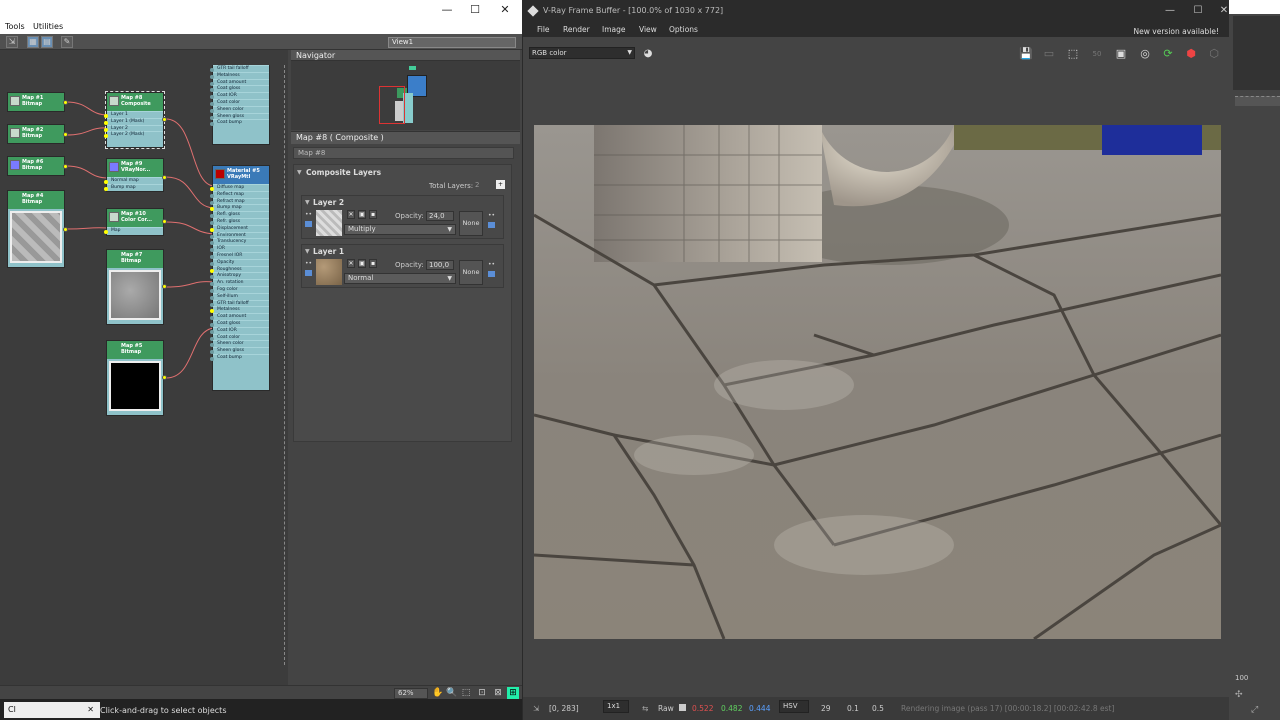  I want to click on node-map-10: Map #10 Color Cor... Map, so click(135, 222).